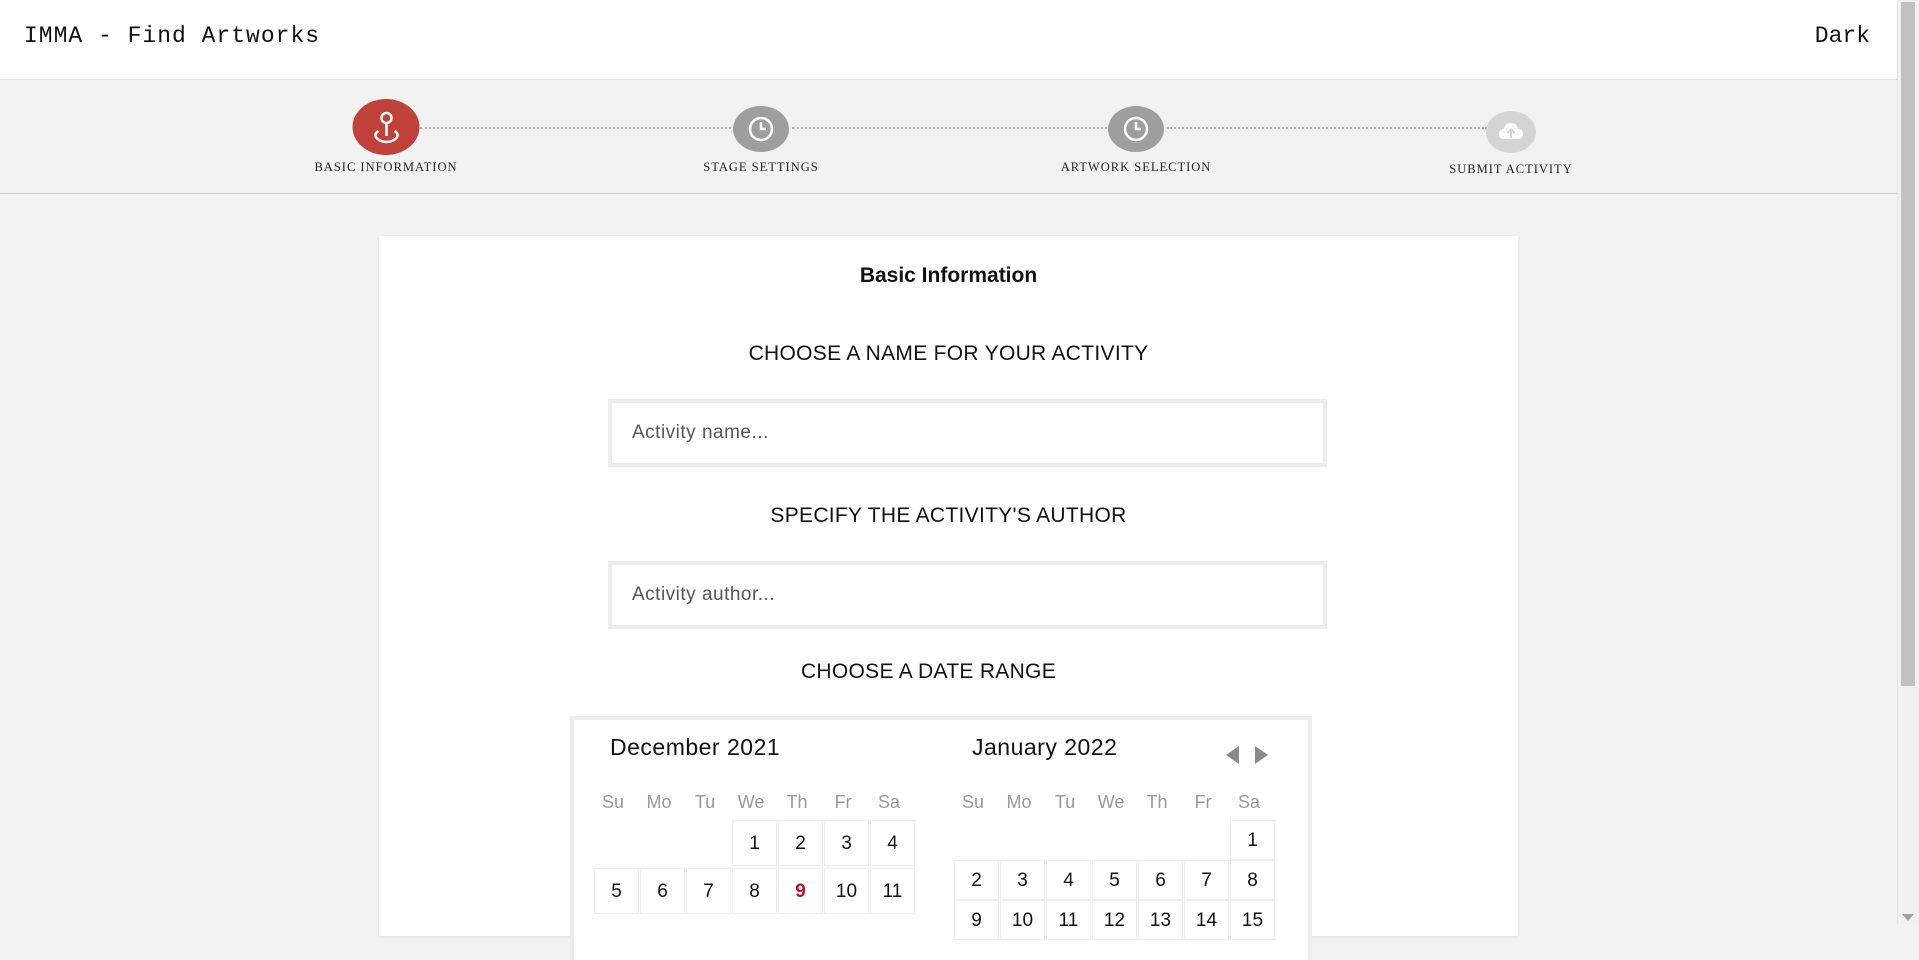 The height and width of the screenshot is (960, 1919). I want to click on activity-name-heading: CHOOSE A NAME FOR YOUR ACTIVITY, so click(948, 353).